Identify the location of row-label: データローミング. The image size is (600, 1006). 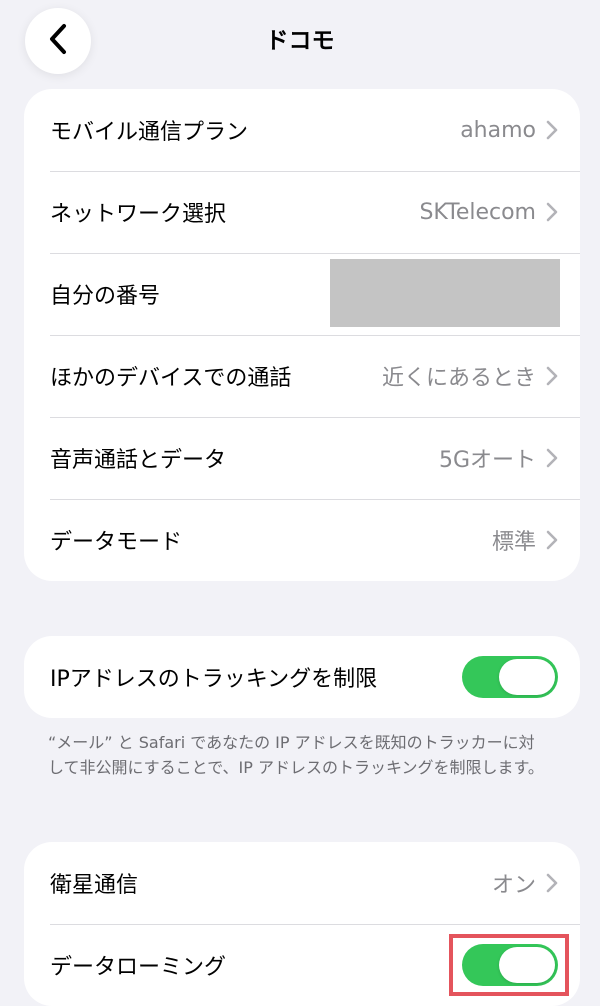
(138, 967).